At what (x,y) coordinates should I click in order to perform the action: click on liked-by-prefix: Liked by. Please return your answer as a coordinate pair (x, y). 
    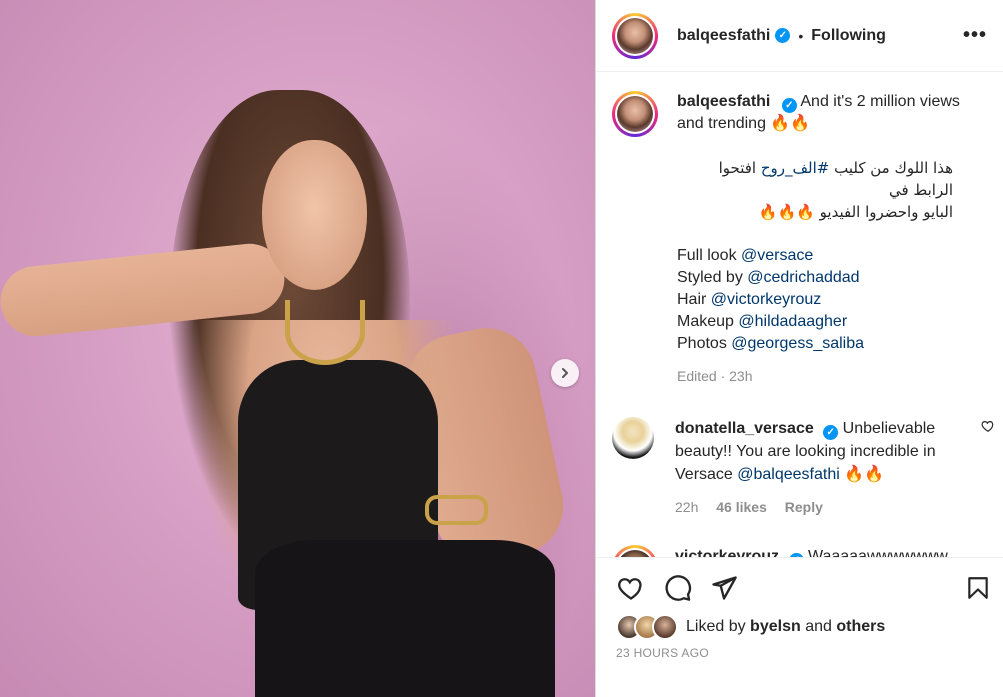
    Looking at the image, I should click on (716, 626).